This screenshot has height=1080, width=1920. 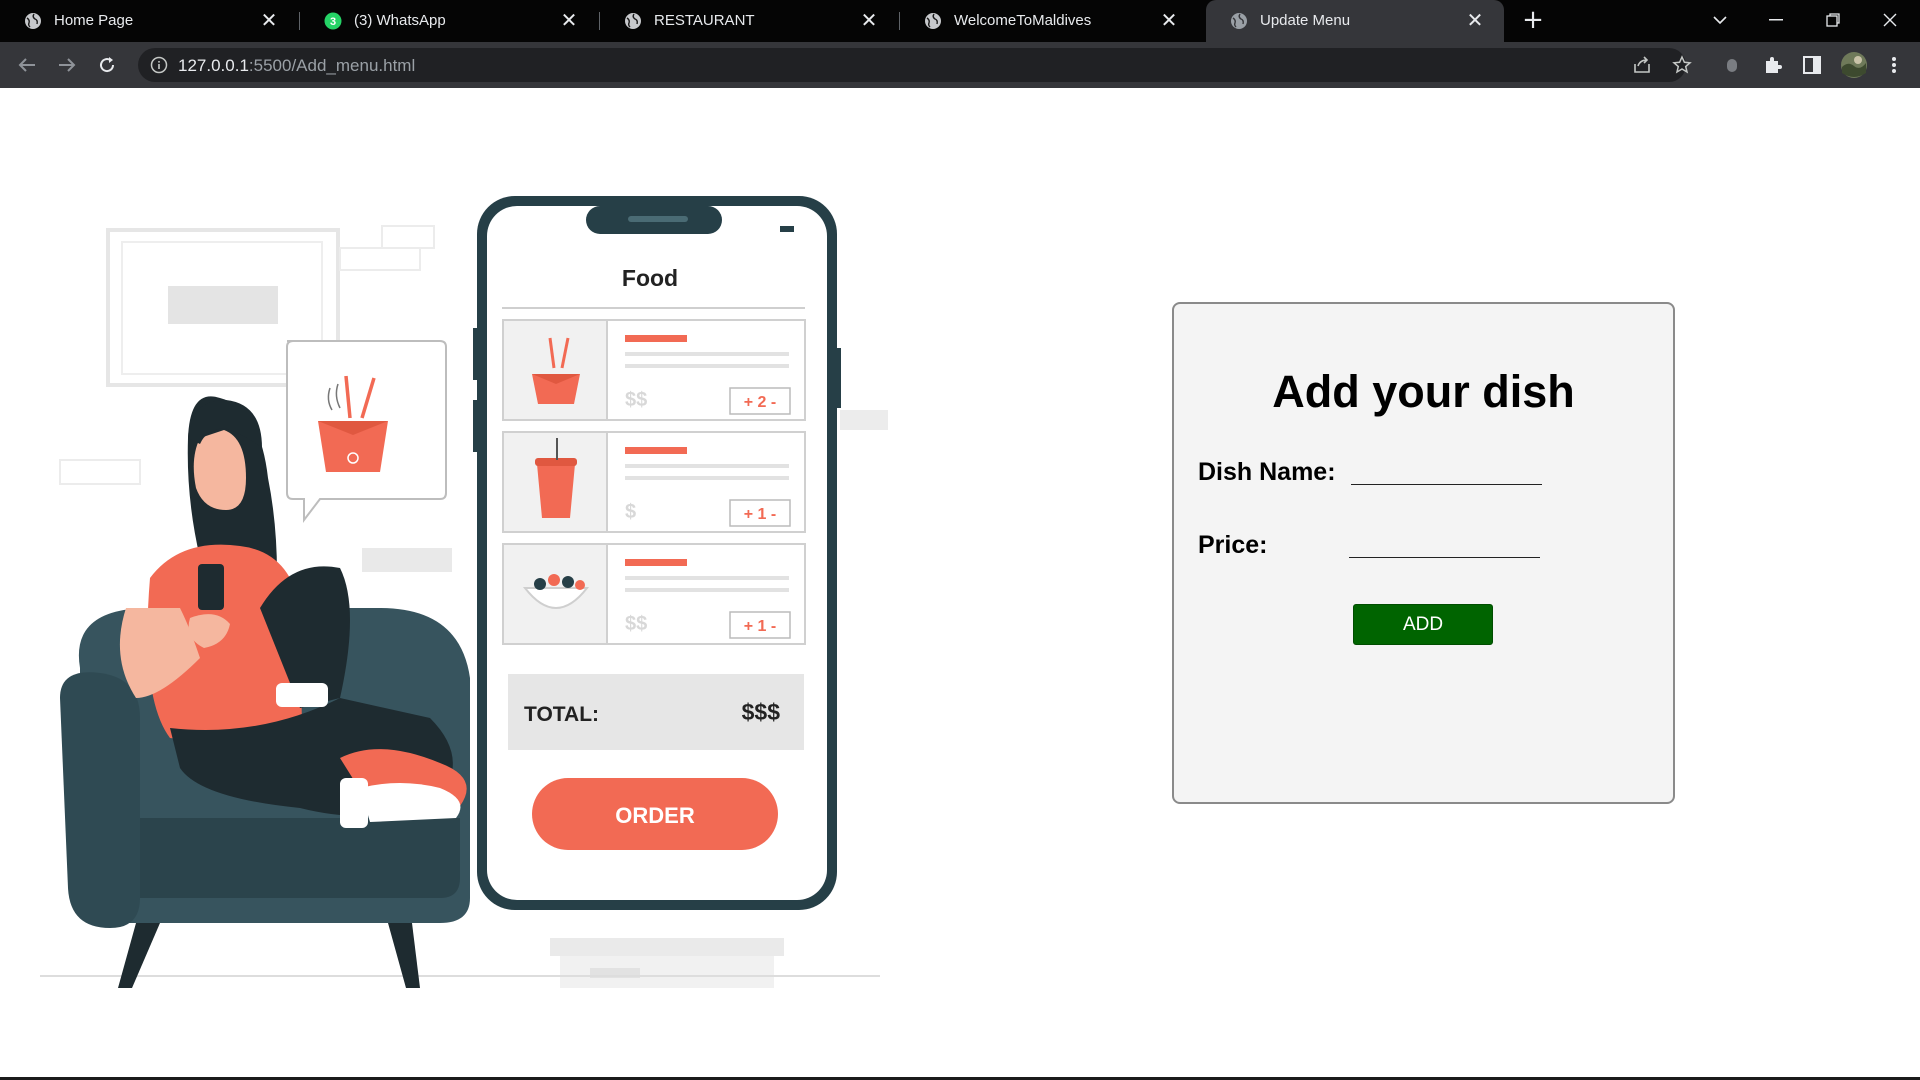 What do you see at coordinates (760, 626) in the screenshot?
I see `item-3-qty: + 1 -` at bounding box center [760, 626].